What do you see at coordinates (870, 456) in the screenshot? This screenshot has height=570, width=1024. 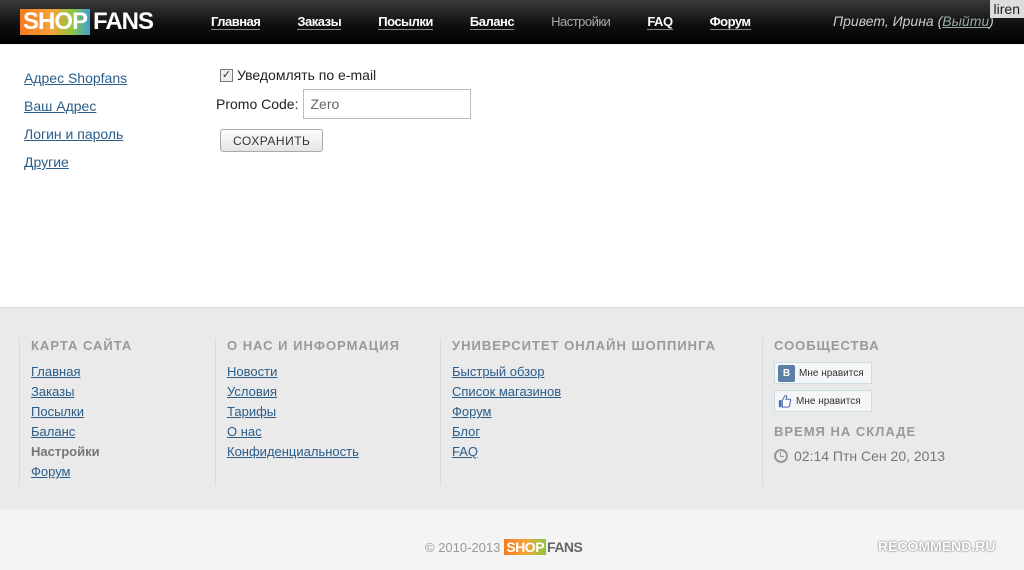 I see `warehouse-time-value: 02:14 Птн Сен 20, 2013` at bounding box center [870, 456].